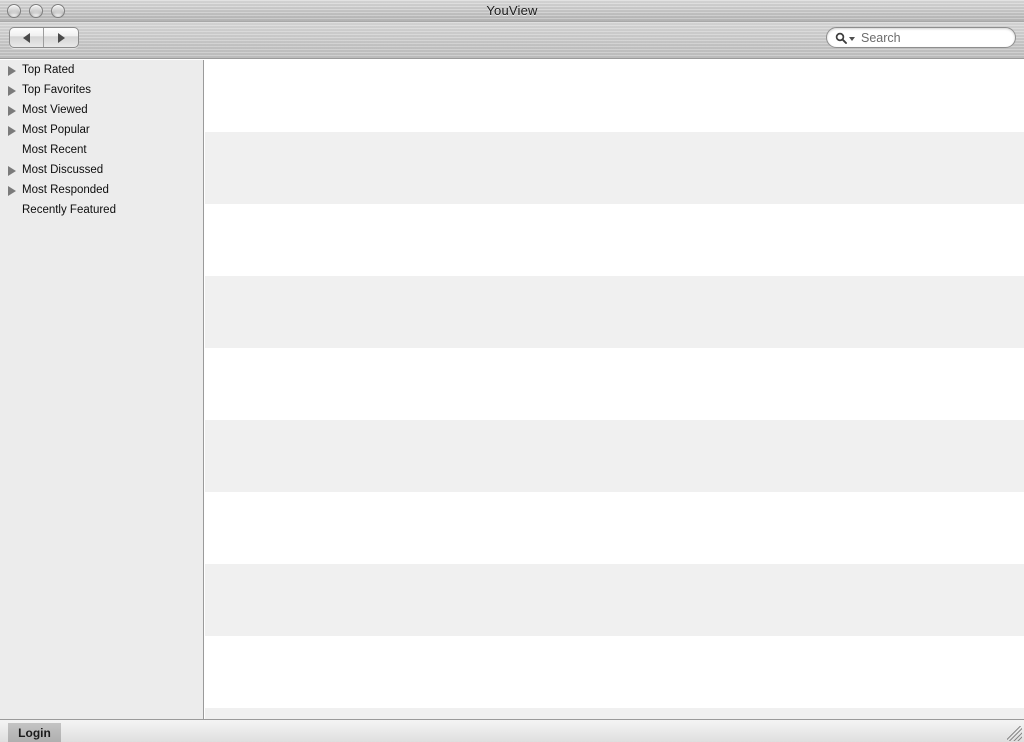 The height and width of the screenshot is (742, 1024). What do you see at coordinates (101, 150) in the screenshot?
I see `sidebar-item-most-recent: Most Recent` at bounding box center [101, 150].